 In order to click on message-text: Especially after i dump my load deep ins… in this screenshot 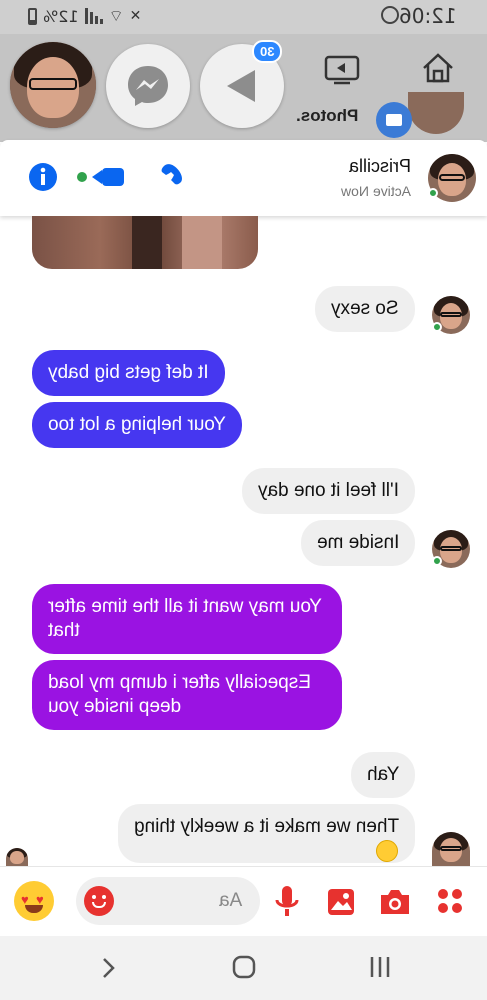, I will do `click(179, 694)`.